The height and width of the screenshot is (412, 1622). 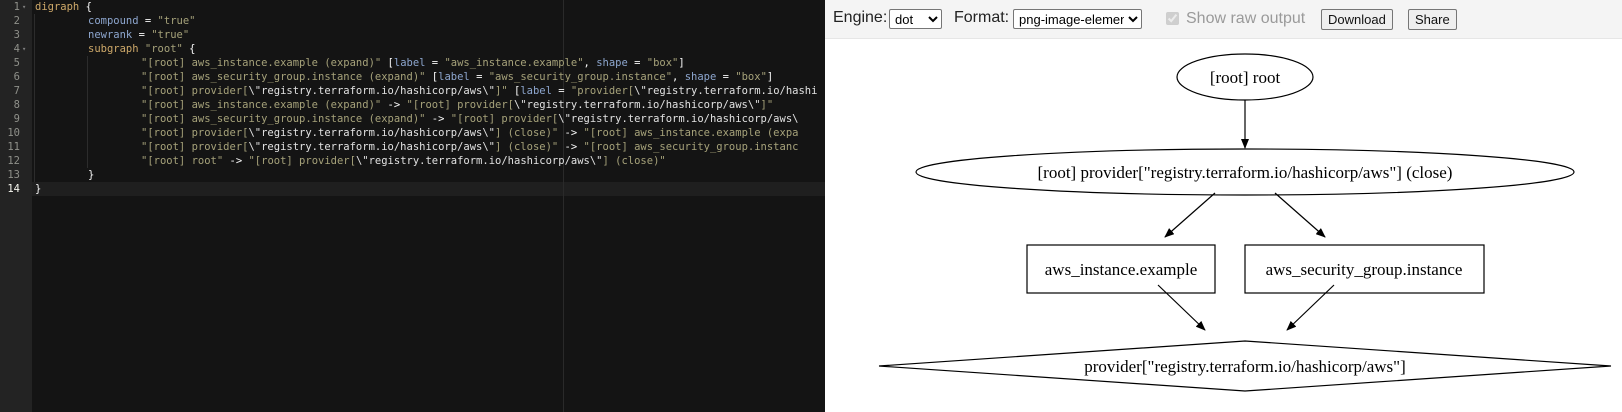 What do you see at coordinates (412, 21) in the screenshot?
I see `code-line: 2 compound = "true"` at bounding box center [412, 21].